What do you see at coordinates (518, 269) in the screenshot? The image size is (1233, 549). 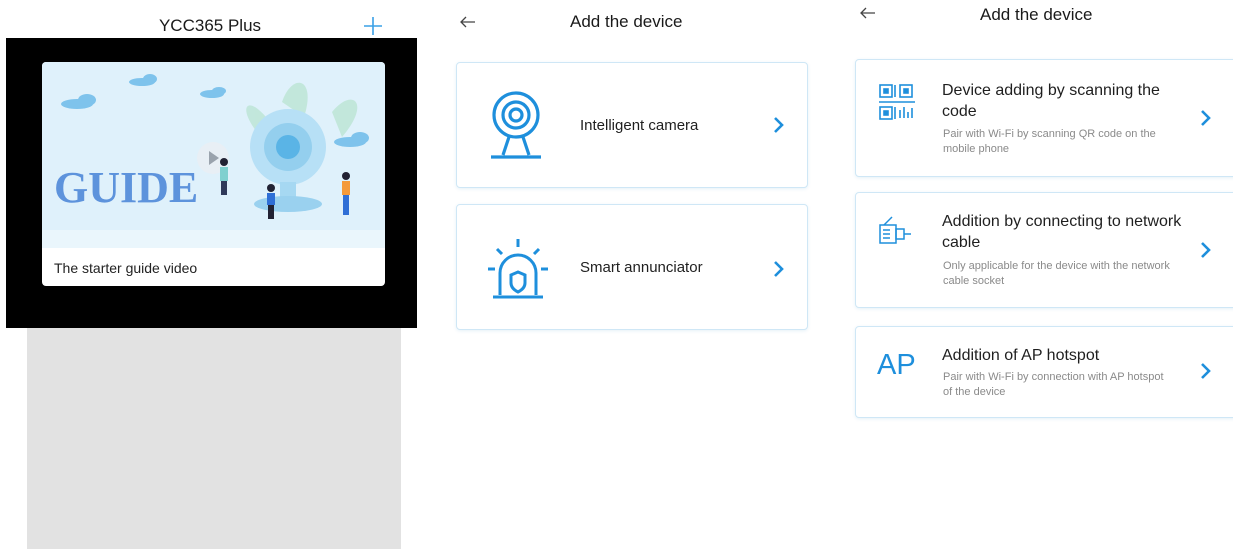 I see `alarm-icon` at bounding box center [518, 269].